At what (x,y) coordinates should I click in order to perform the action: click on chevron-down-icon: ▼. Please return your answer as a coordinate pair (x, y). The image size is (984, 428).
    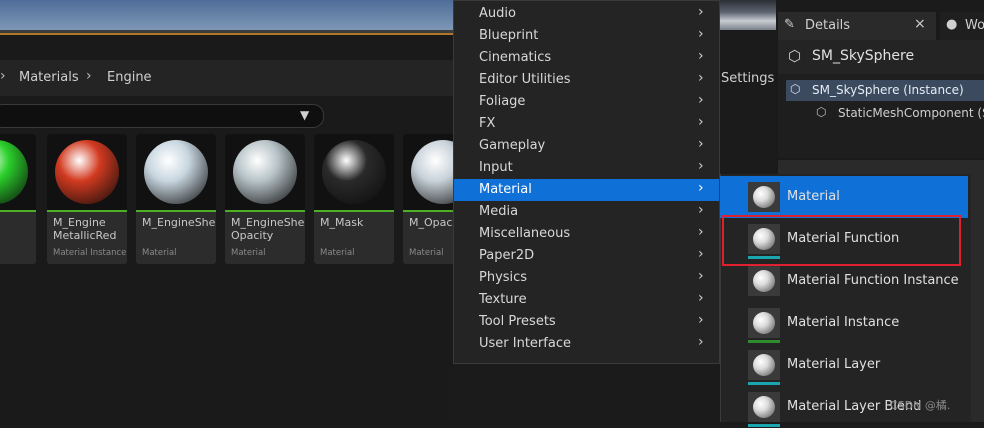
    Looking at the image, I should click on (309, 115).